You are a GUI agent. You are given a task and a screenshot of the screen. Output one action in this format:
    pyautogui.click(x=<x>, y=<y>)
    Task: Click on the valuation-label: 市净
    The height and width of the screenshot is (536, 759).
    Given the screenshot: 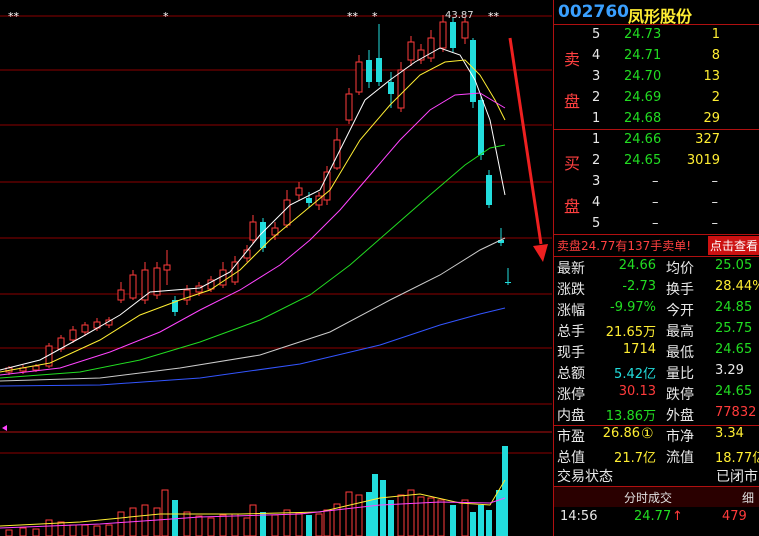 What is the action you would take?
    pyautogui.click(x=680, y=437)
    